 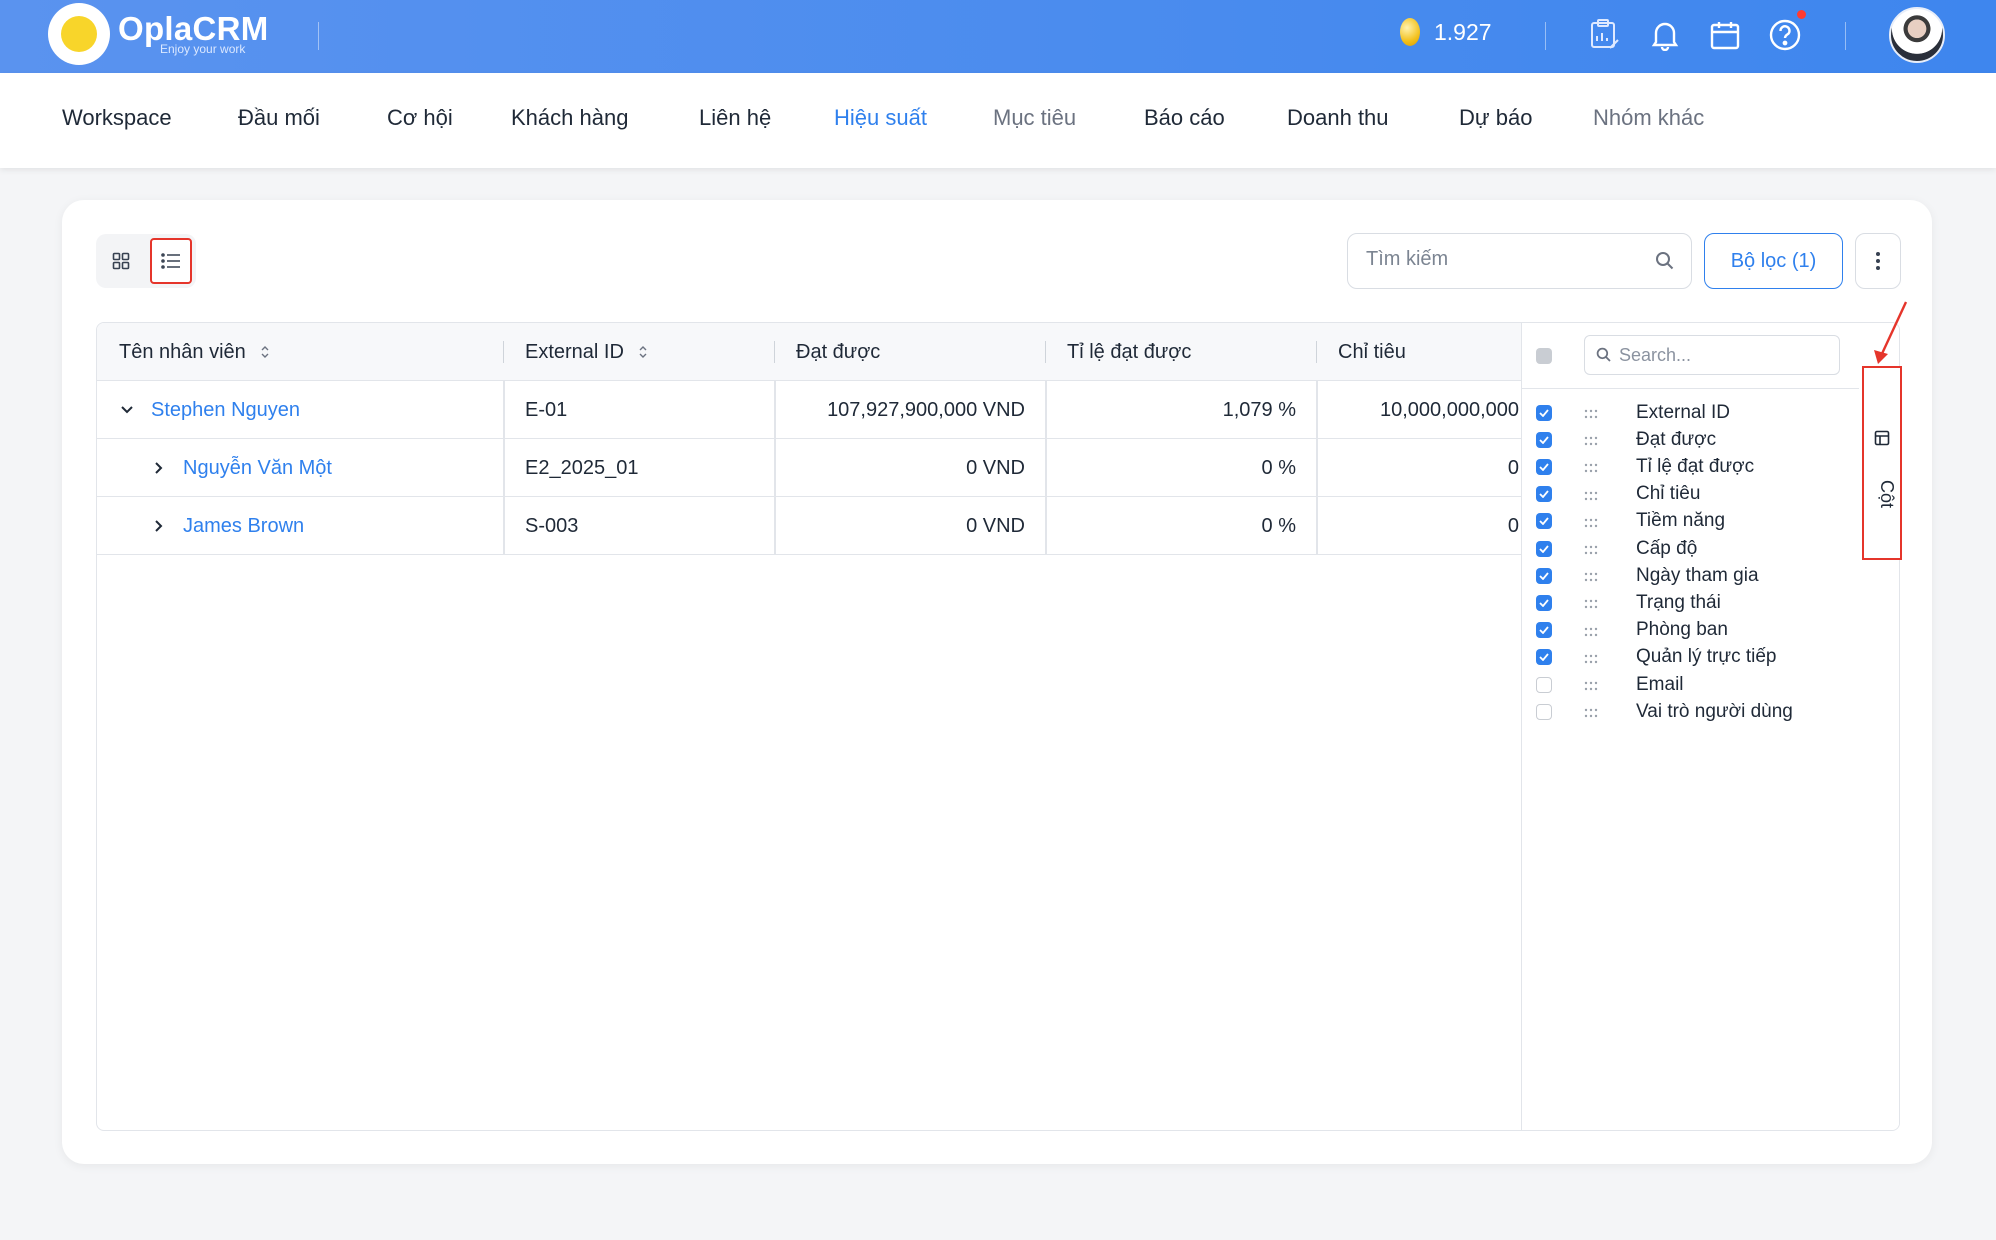 What do you see at coordinates (225, 410) in the screenshot?
I see `employee-name-link: Stephen Nguyen` at bounding box center [225, 410].